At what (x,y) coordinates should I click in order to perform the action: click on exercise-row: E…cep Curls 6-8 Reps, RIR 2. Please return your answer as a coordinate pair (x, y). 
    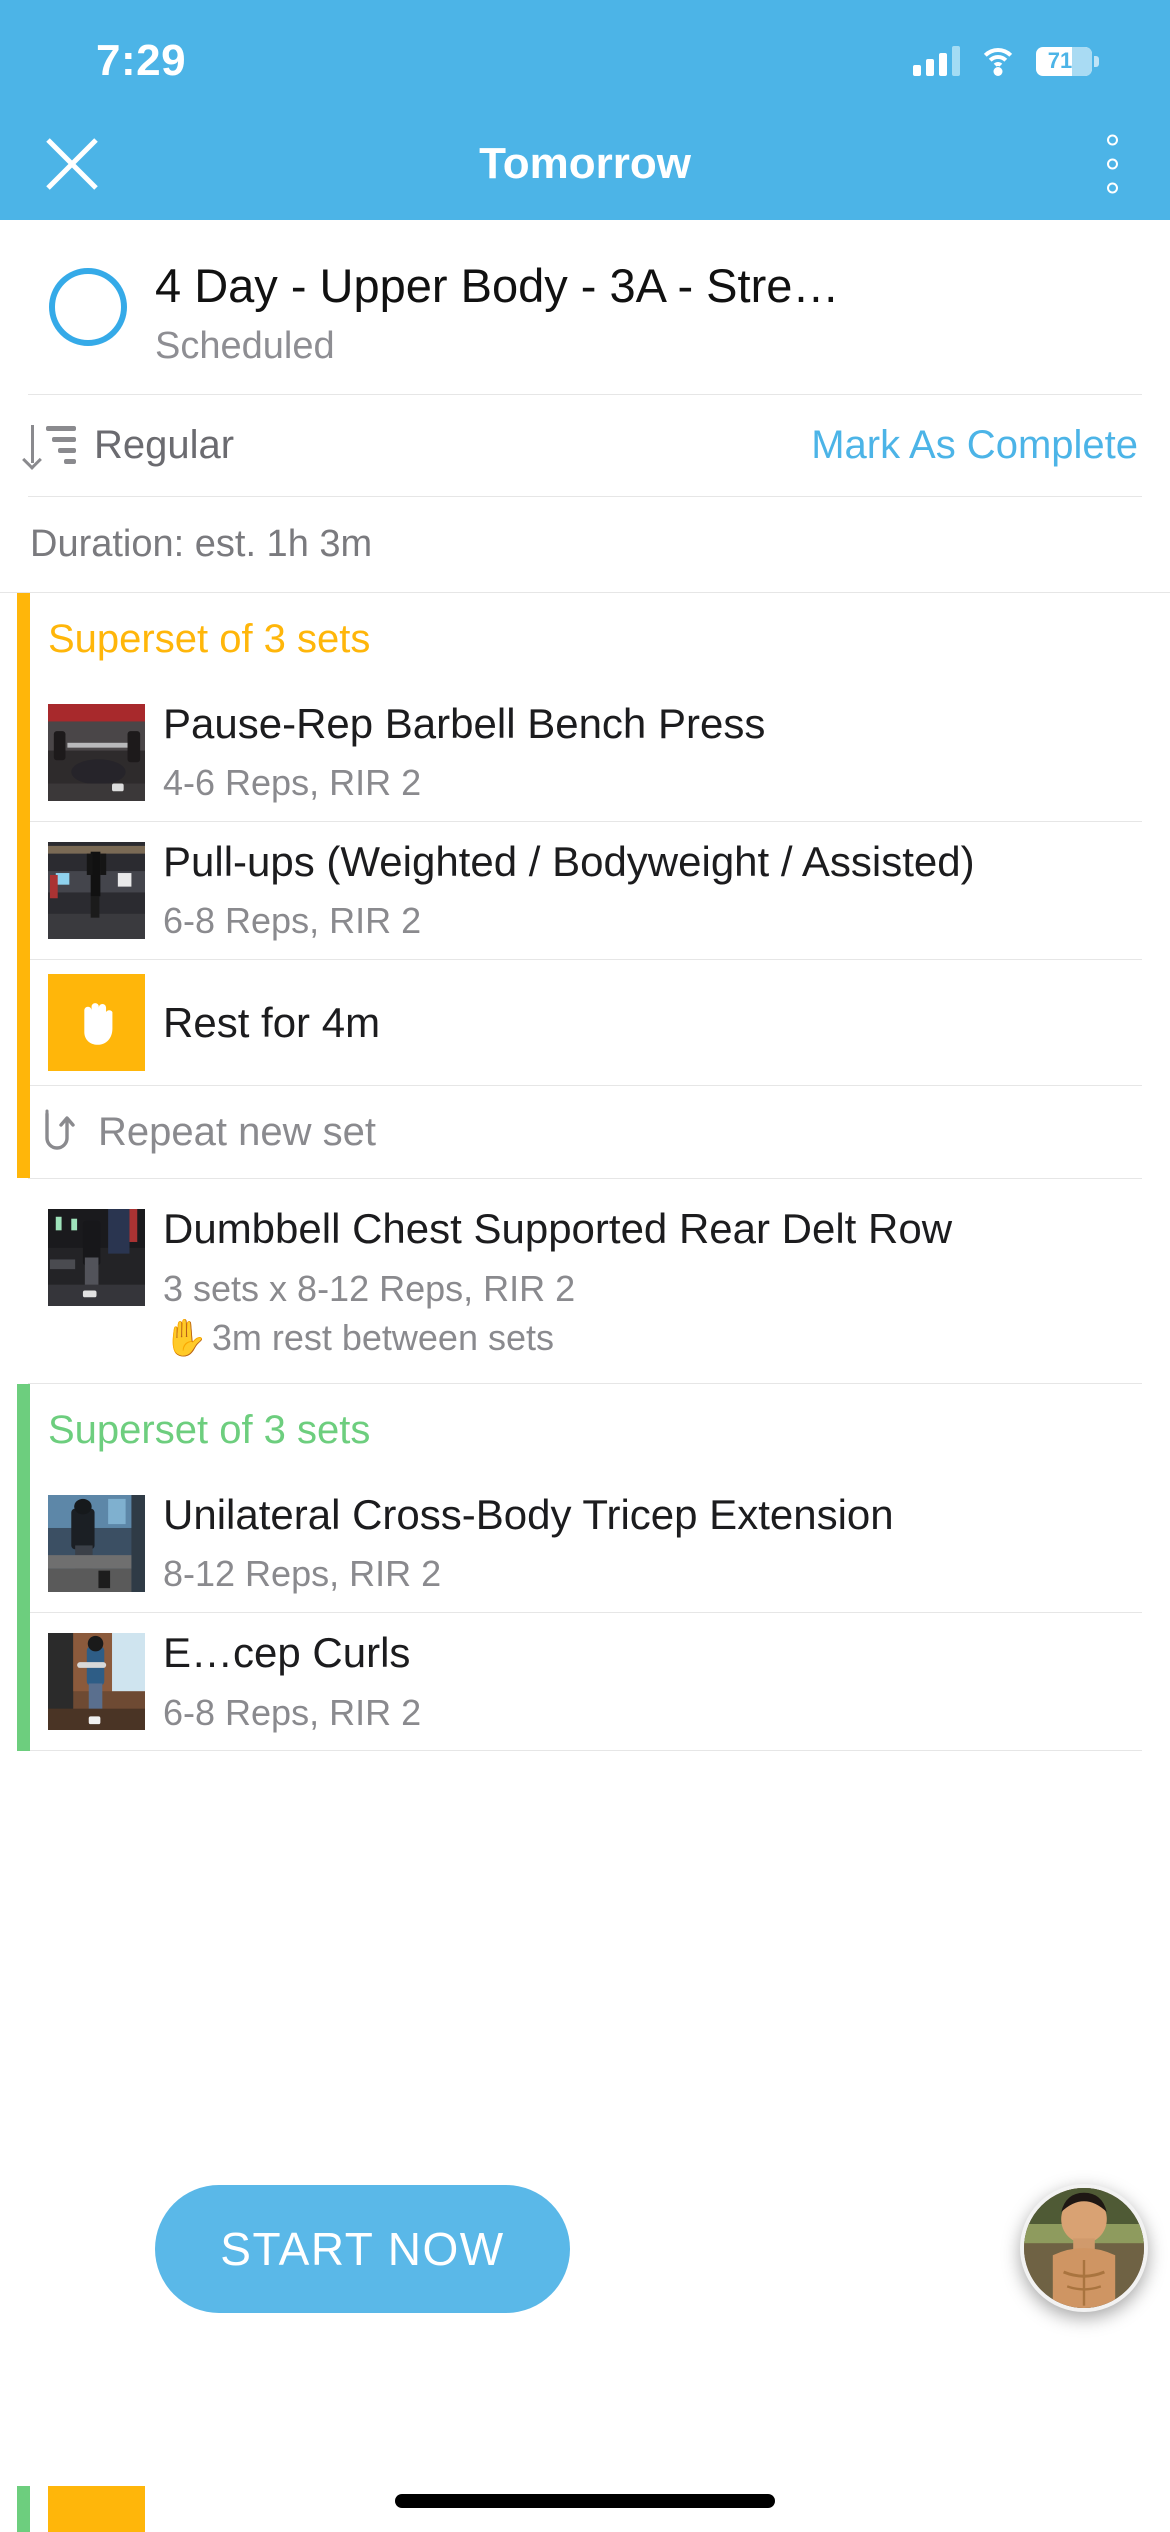
    Looking at the image, I should click on (585, 1681).